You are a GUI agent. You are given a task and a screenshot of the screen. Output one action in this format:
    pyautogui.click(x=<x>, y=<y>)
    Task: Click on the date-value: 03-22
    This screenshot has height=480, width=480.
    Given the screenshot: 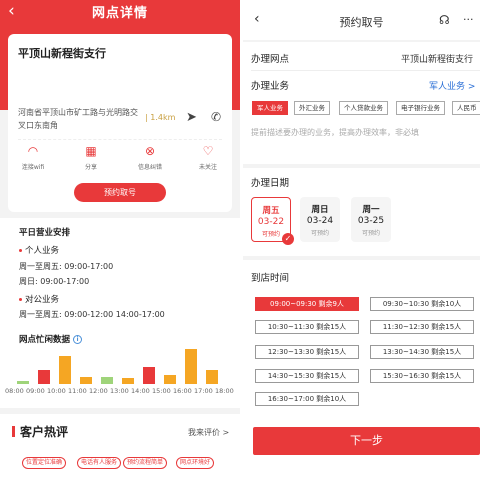 What is the action you would take?
    pyautogui.click(x=271, y=222)
    